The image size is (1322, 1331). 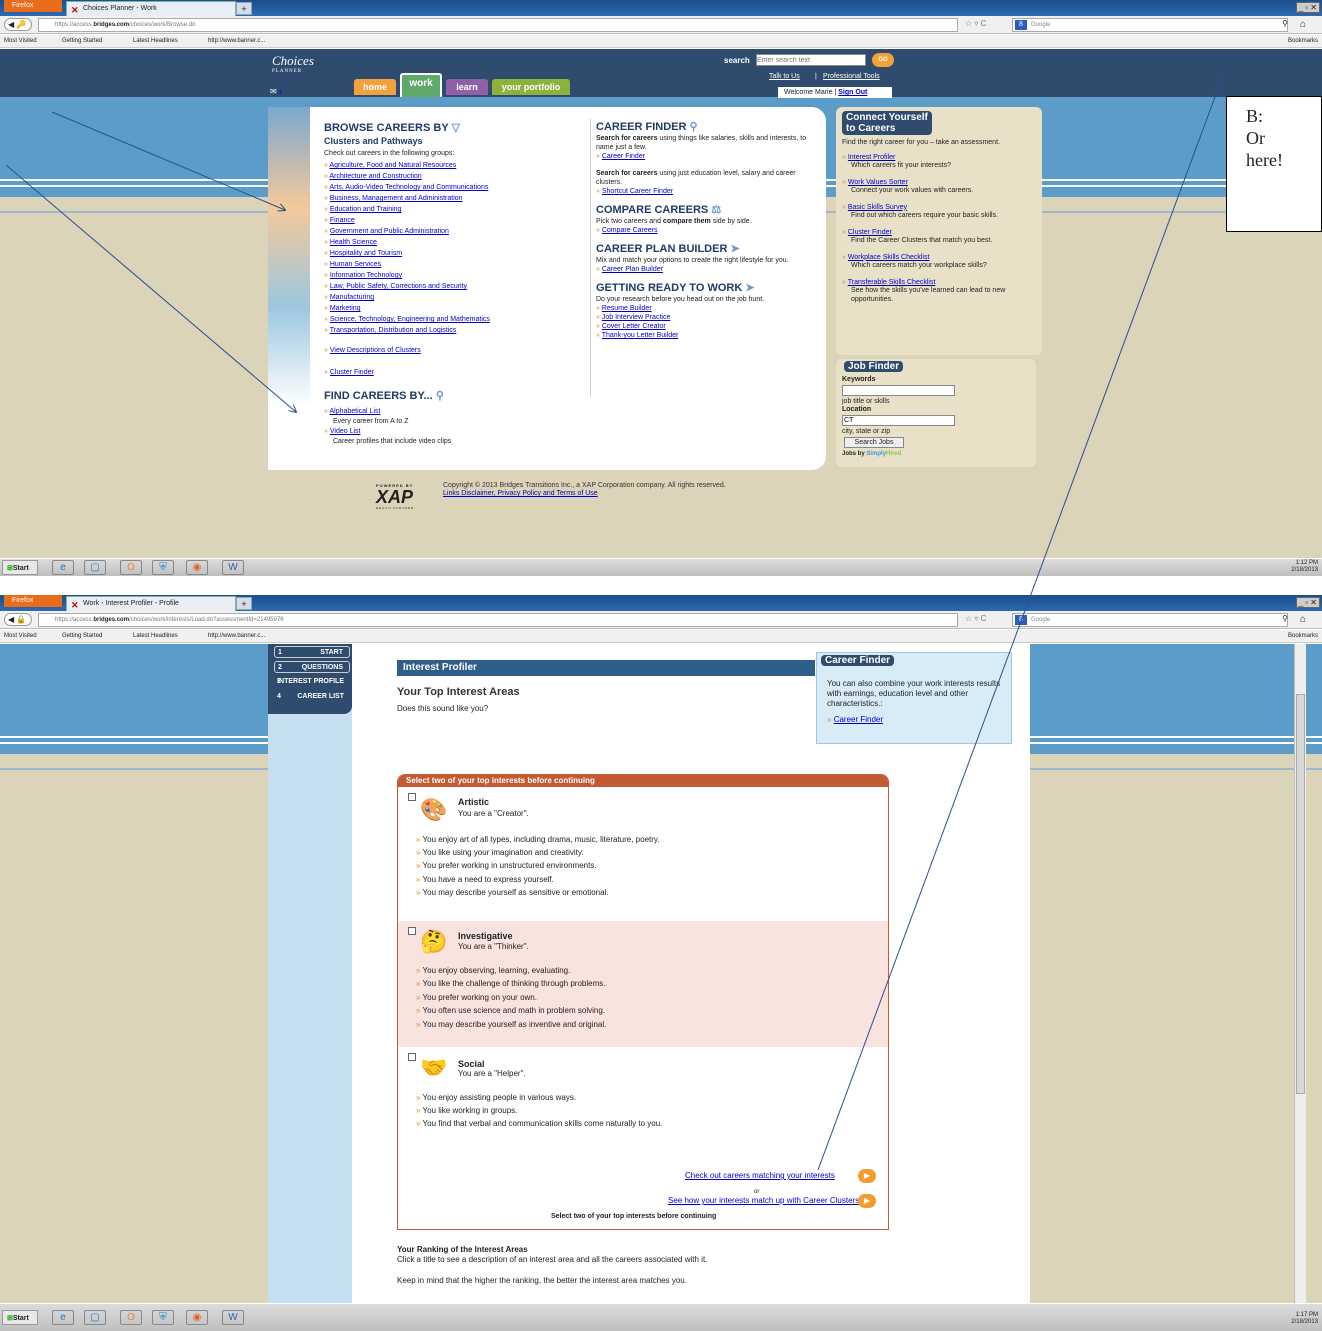 What do you see at coordinates (366, 209) in the screenshot?
I see `cluster-link: Education and Training` at bounding box center [366, 209].